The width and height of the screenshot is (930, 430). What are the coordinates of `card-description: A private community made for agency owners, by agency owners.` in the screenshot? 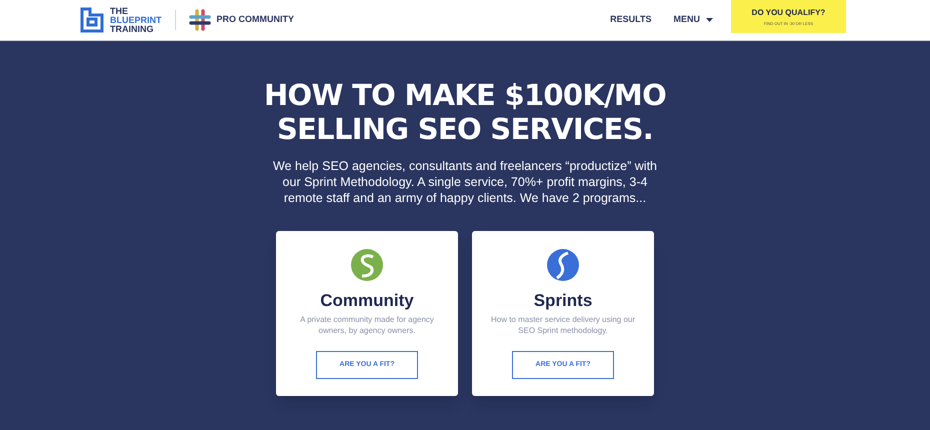 It's located at (367, 325).